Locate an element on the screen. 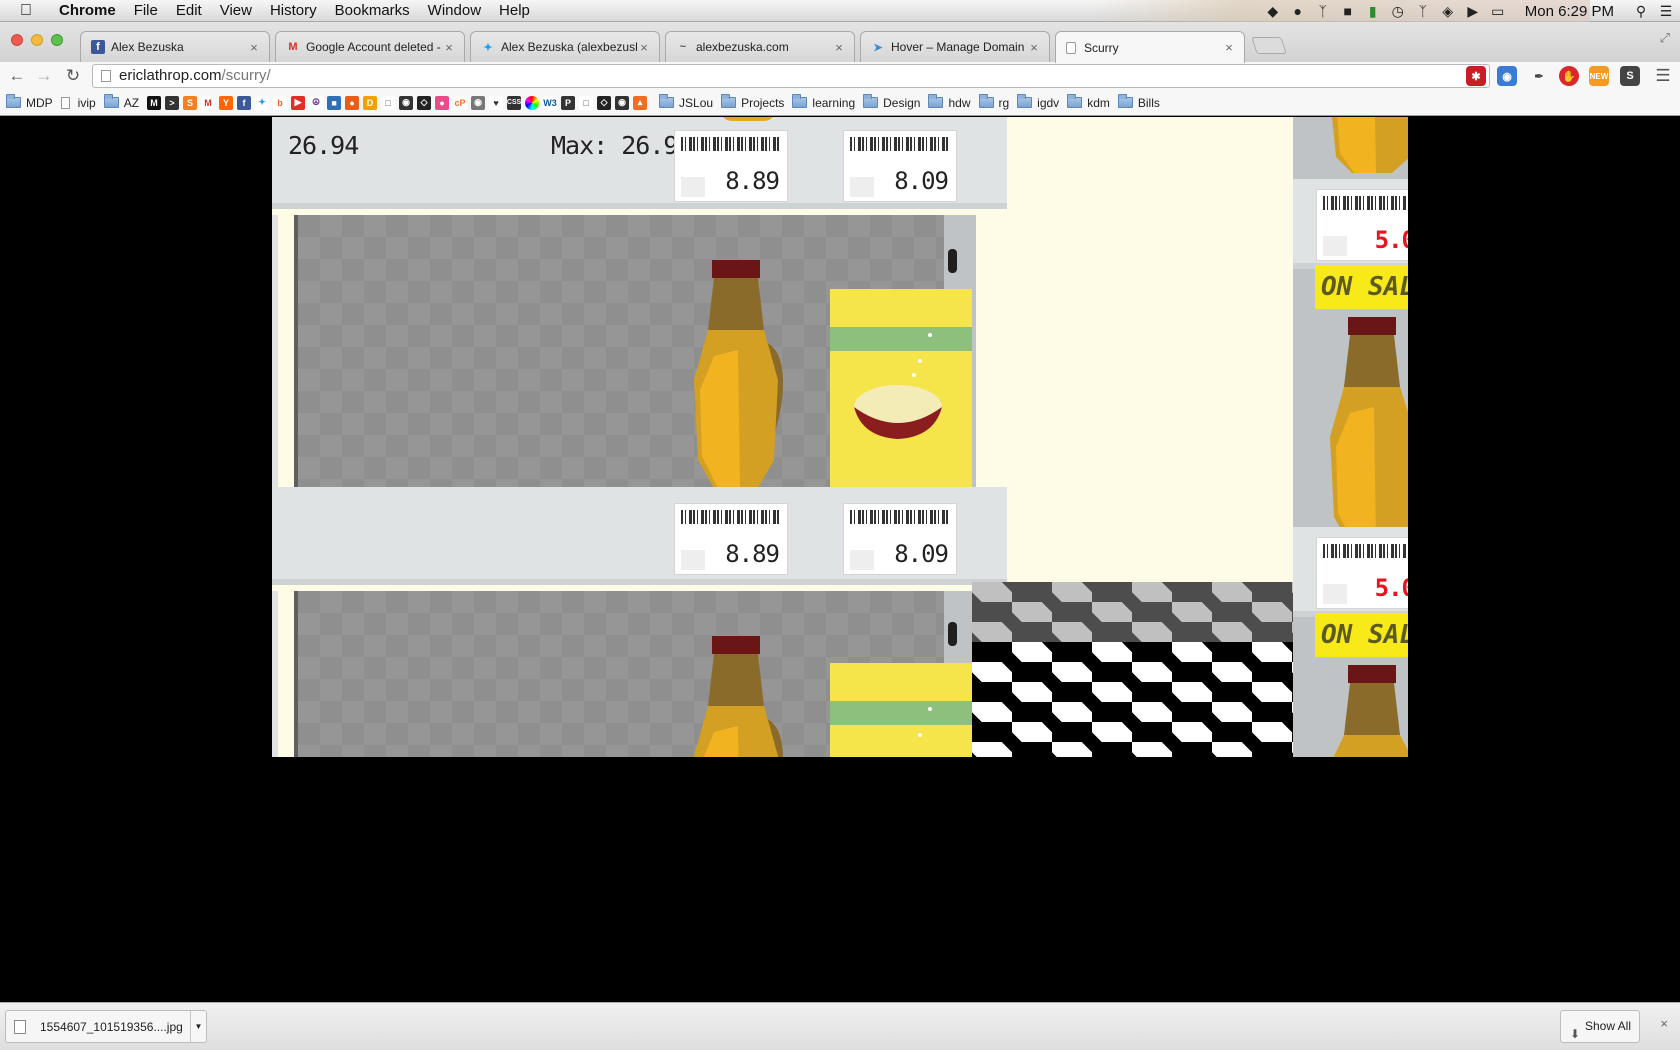  menu-bookmarks: Bookmarks is located at coordinates (372, 11).